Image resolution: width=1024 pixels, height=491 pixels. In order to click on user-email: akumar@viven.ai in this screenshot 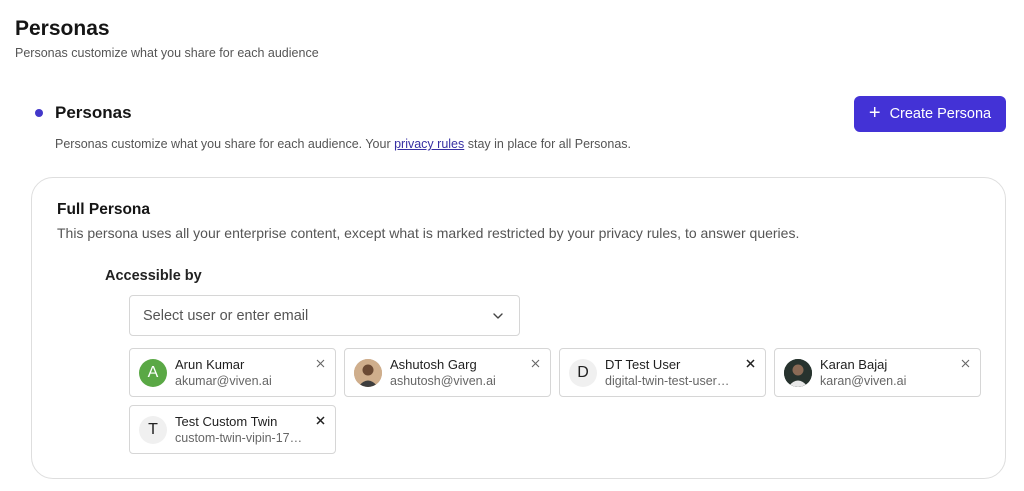, I will do `click(223, 381)`.